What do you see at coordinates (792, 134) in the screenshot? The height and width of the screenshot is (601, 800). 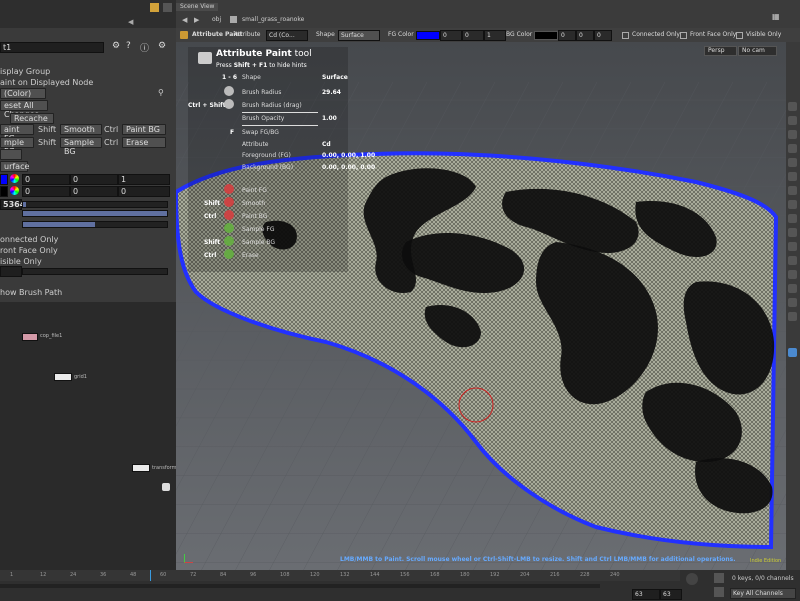 I see `display-options-icon` at bounding box center [792, 134].